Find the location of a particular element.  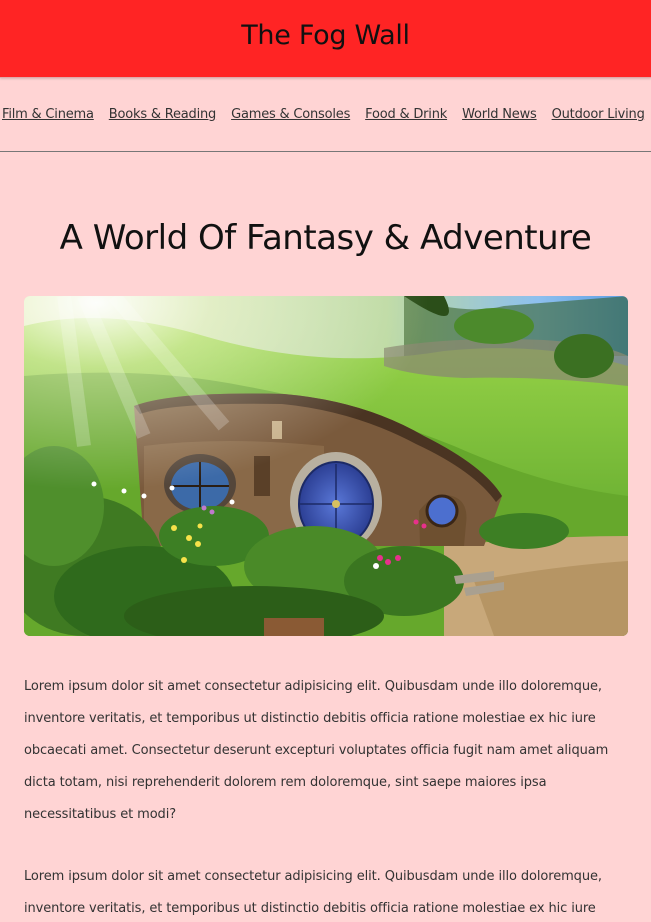

nav-link-film-cinema: Film & Cinema is located at coordinates (48, 114).